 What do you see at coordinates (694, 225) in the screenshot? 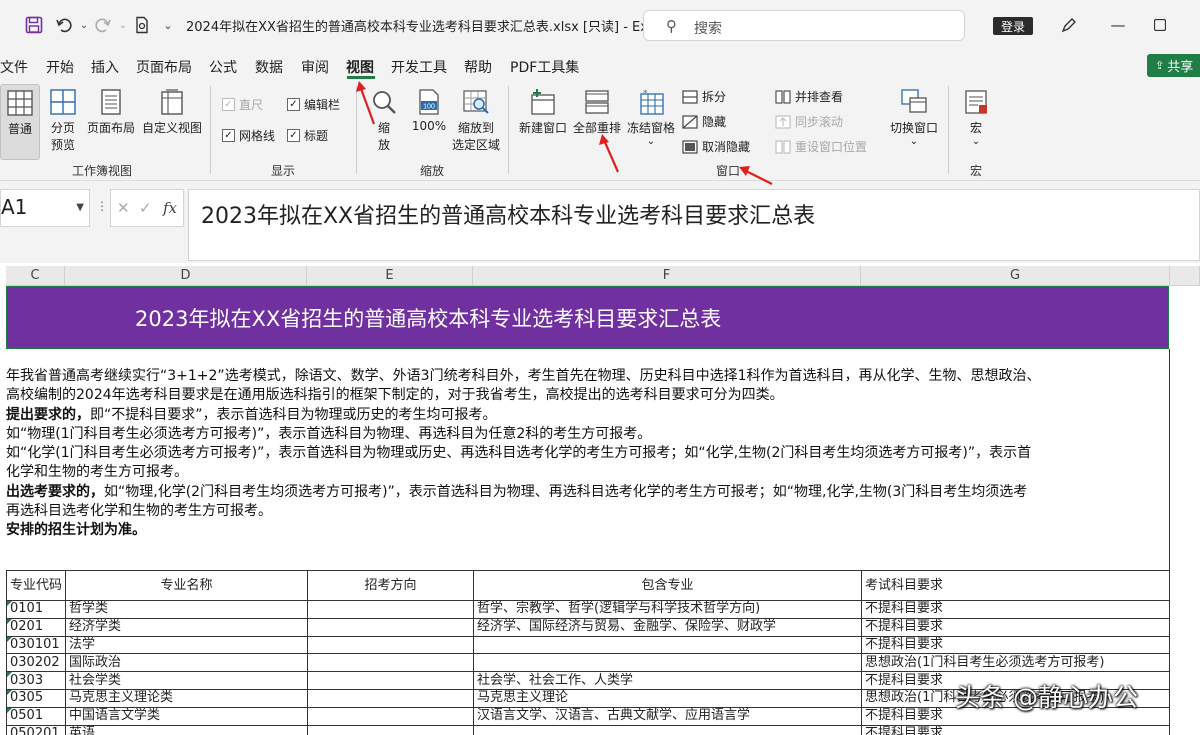
I see `formula-input: 2023年拟在XX省招生的普通高校本科专业选考科目要求汇总表` at bounding box center [694, 225].